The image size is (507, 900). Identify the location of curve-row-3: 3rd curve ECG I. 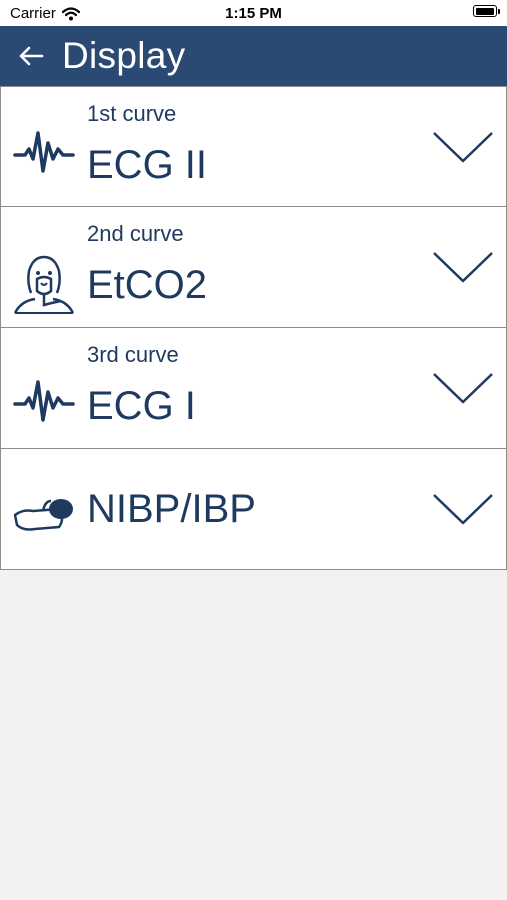
(253, 388).